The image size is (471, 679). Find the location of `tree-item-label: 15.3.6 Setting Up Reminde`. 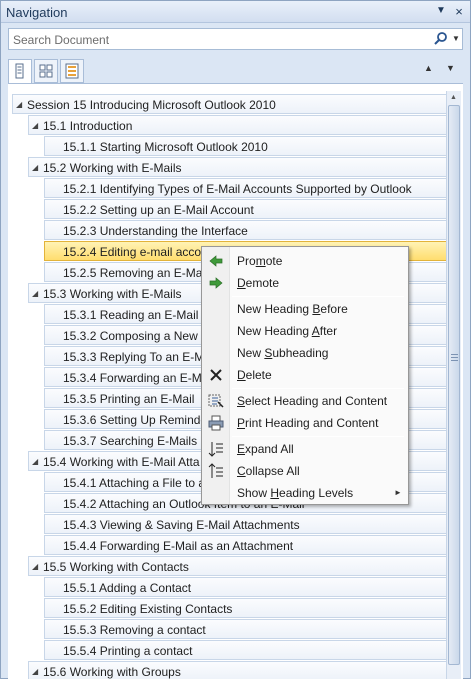

tree-item-label: 15.3.6 Setting Up Reminde is located at coordinates (135, 420).